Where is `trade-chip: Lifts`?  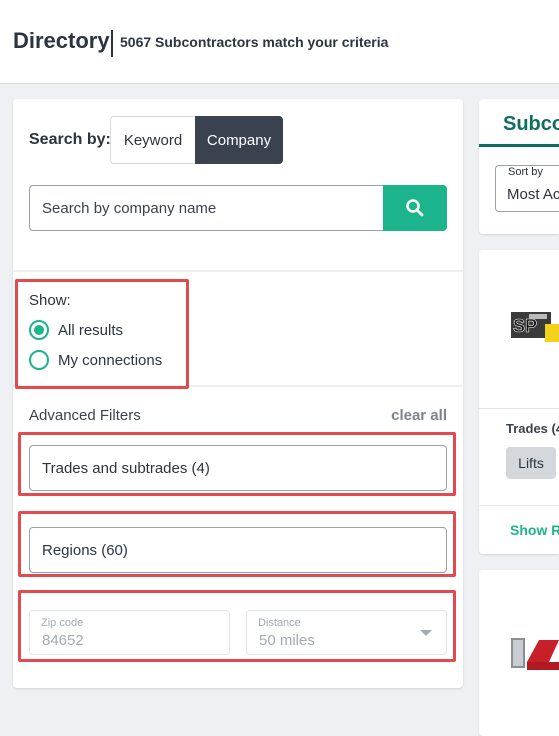 trade-chip: Lifts is located at coordinates (531, 463).